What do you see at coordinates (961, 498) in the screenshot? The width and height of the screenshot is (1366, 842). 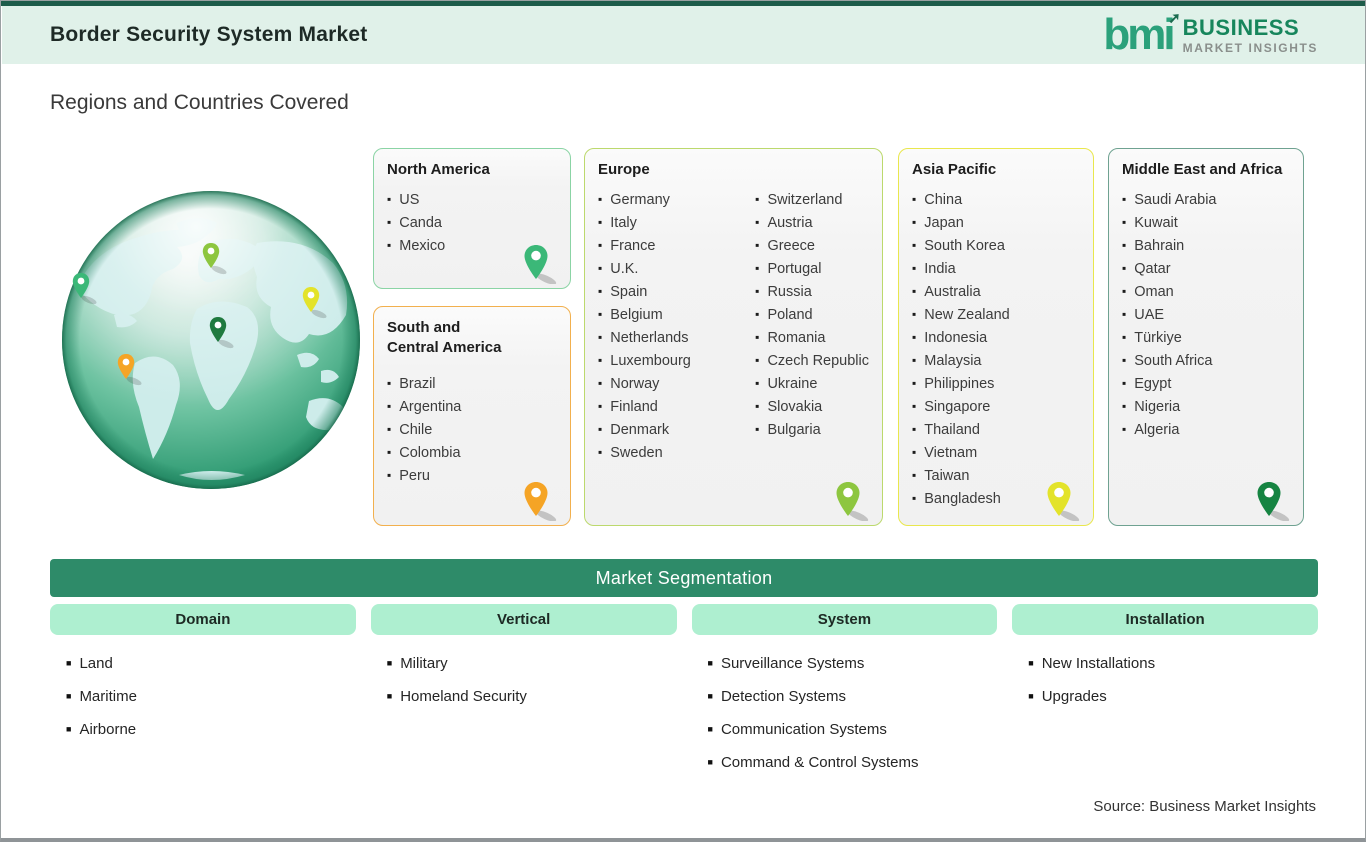 I see `country-item: Bangladesh` at bounding box center [961, 498].